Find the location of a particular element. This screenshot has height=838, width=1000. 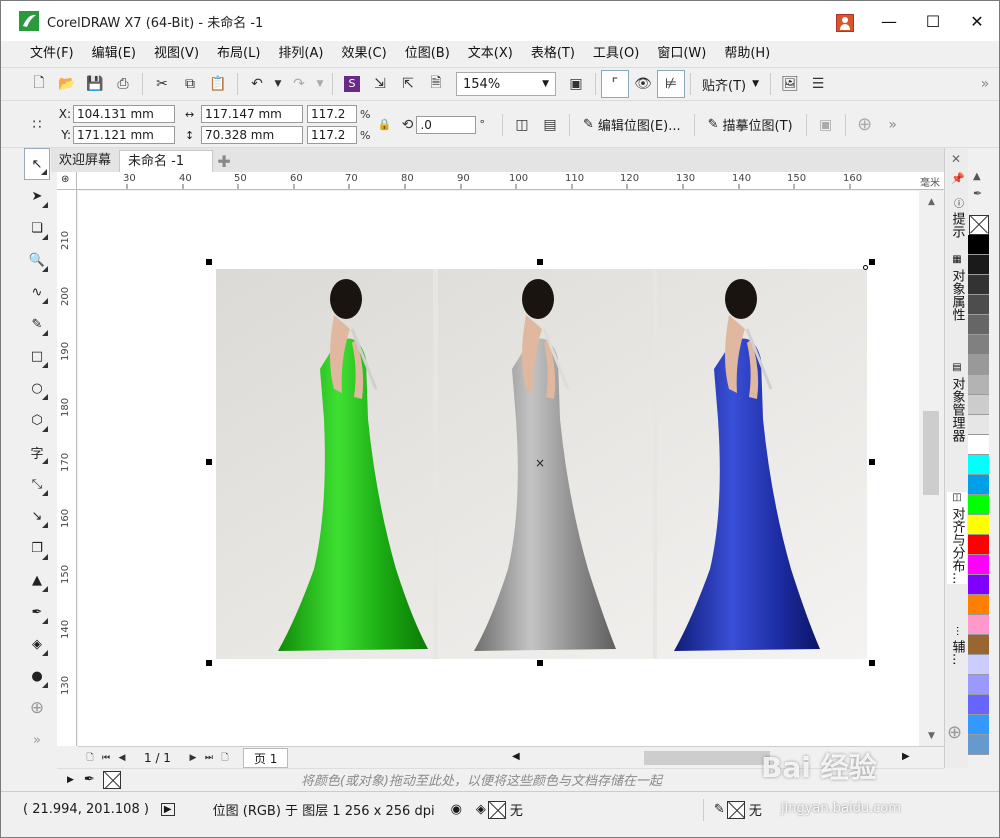

redo-dropdown-icon: ▼ is located at coordinates (320, 84).